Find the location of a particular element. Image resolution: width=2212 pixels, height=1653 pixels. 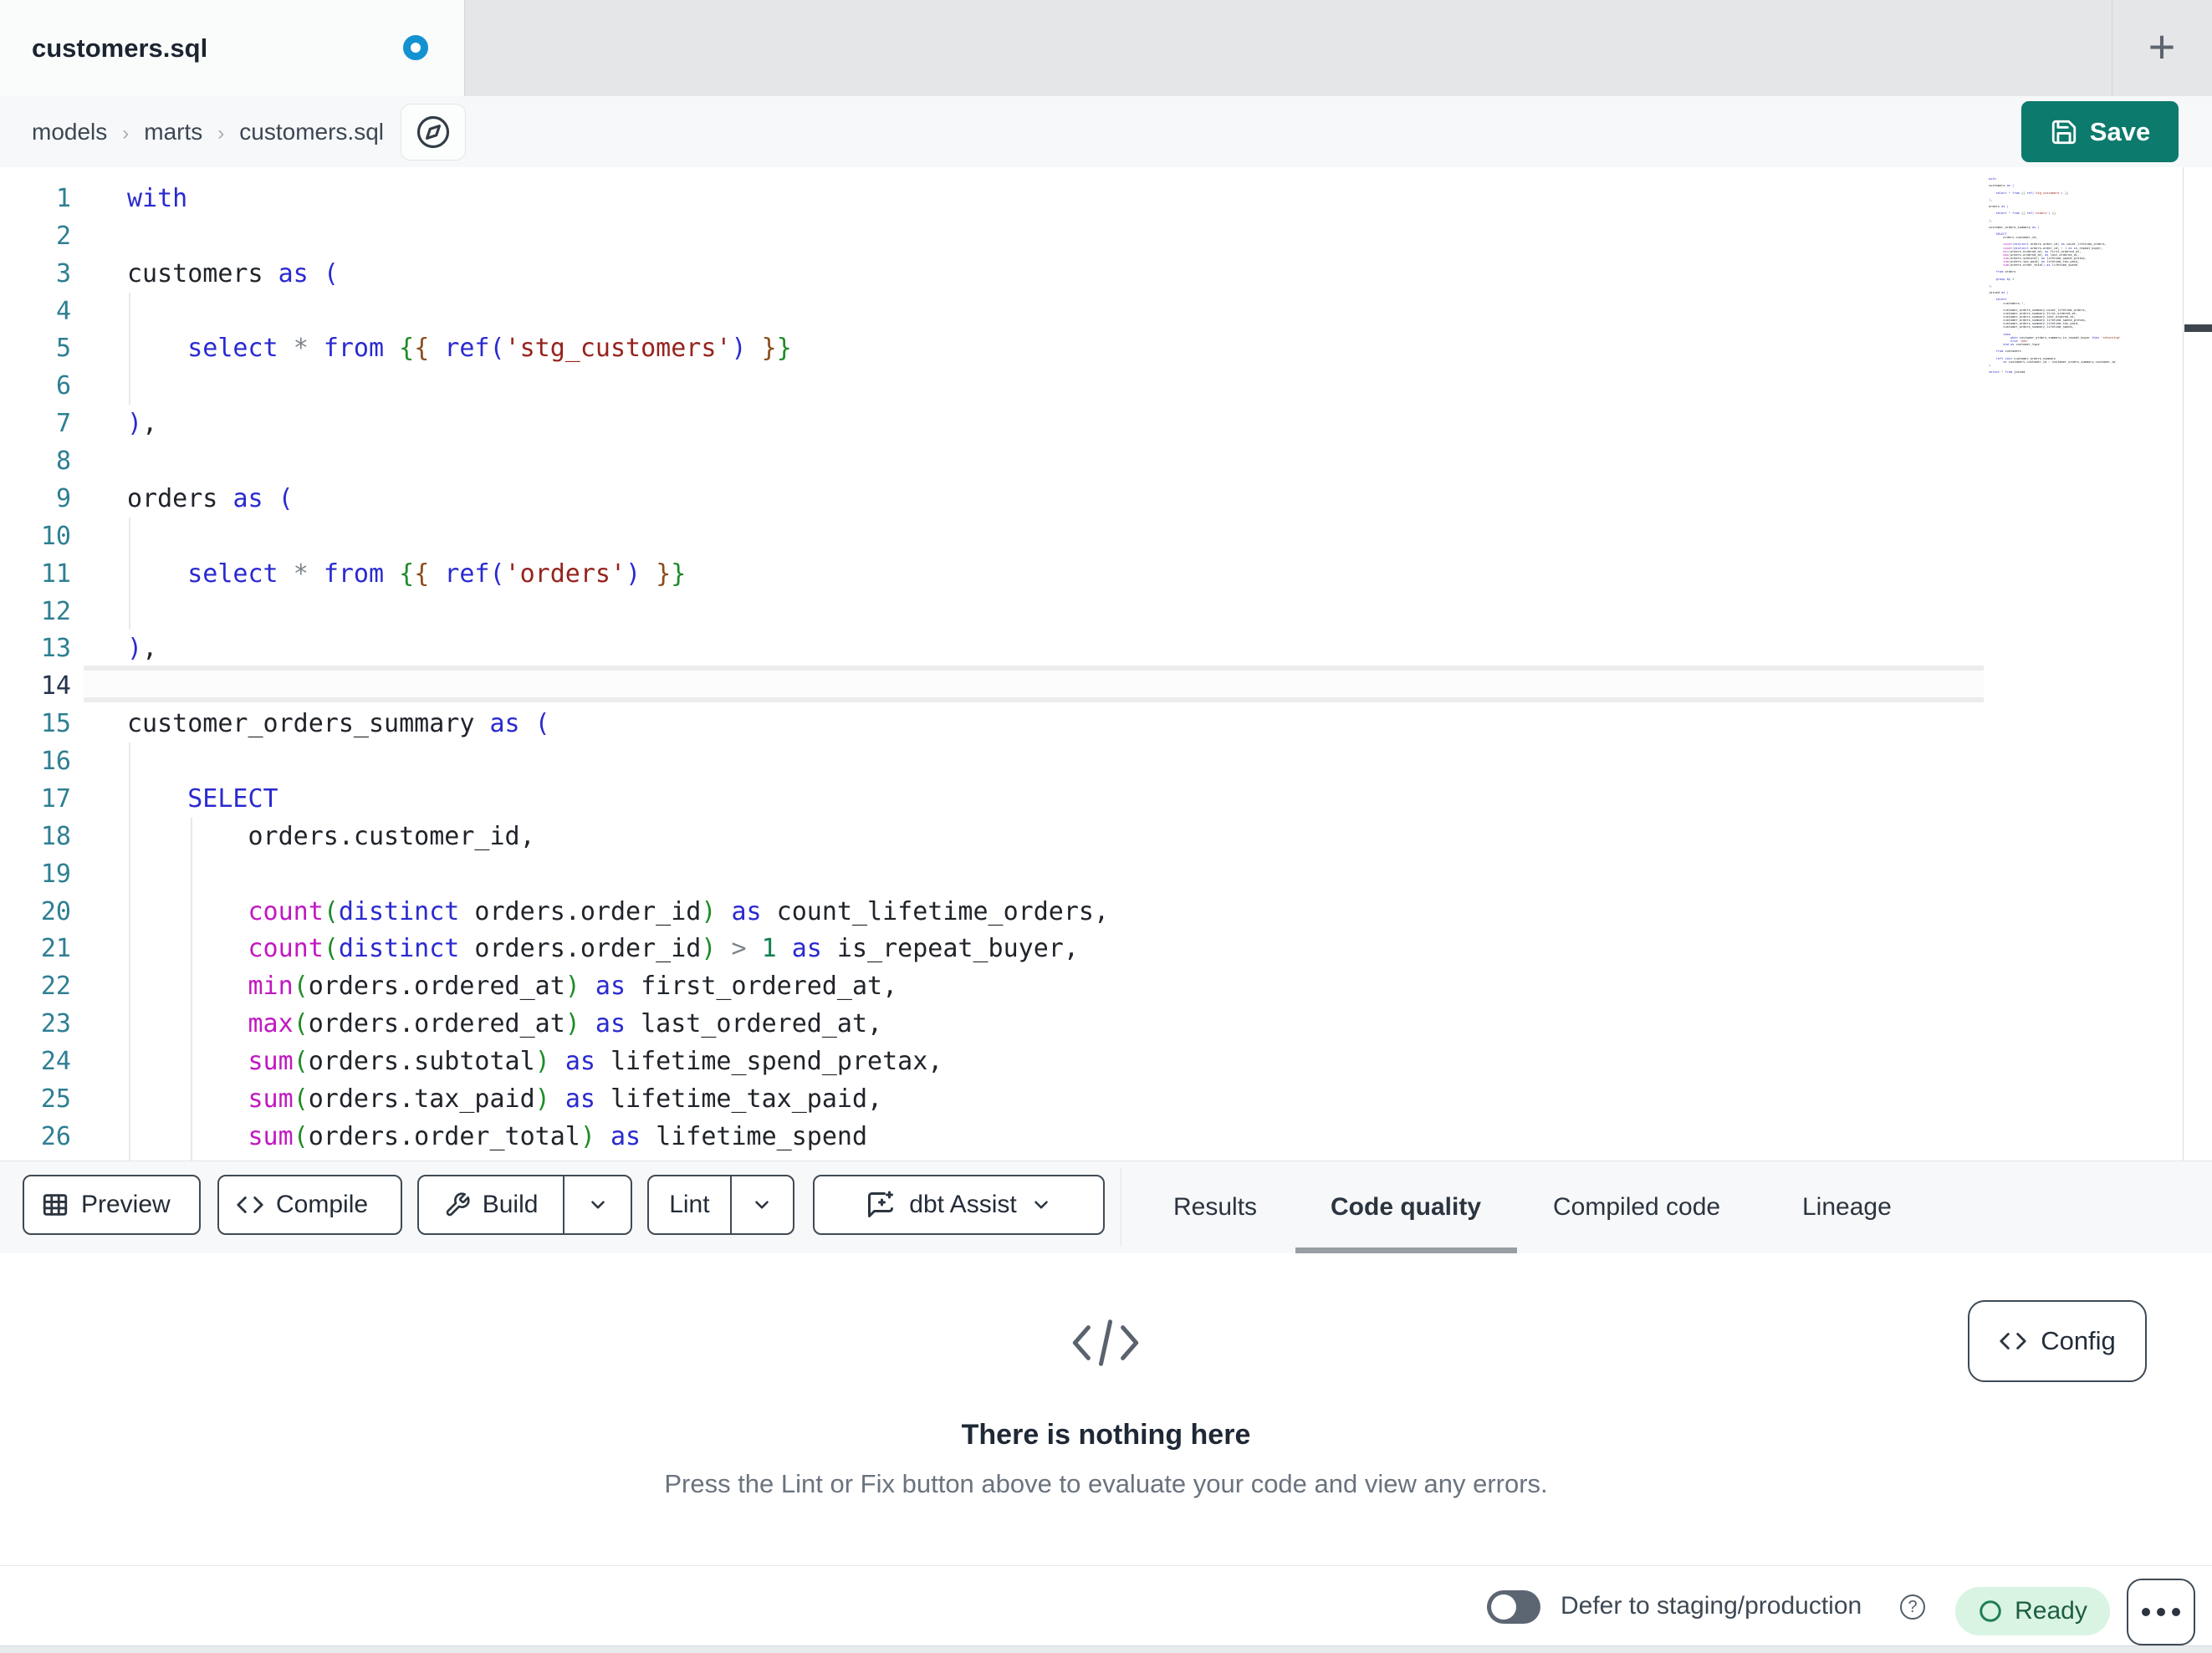

status-circle-icon is located at coordinates (1990, 1611).